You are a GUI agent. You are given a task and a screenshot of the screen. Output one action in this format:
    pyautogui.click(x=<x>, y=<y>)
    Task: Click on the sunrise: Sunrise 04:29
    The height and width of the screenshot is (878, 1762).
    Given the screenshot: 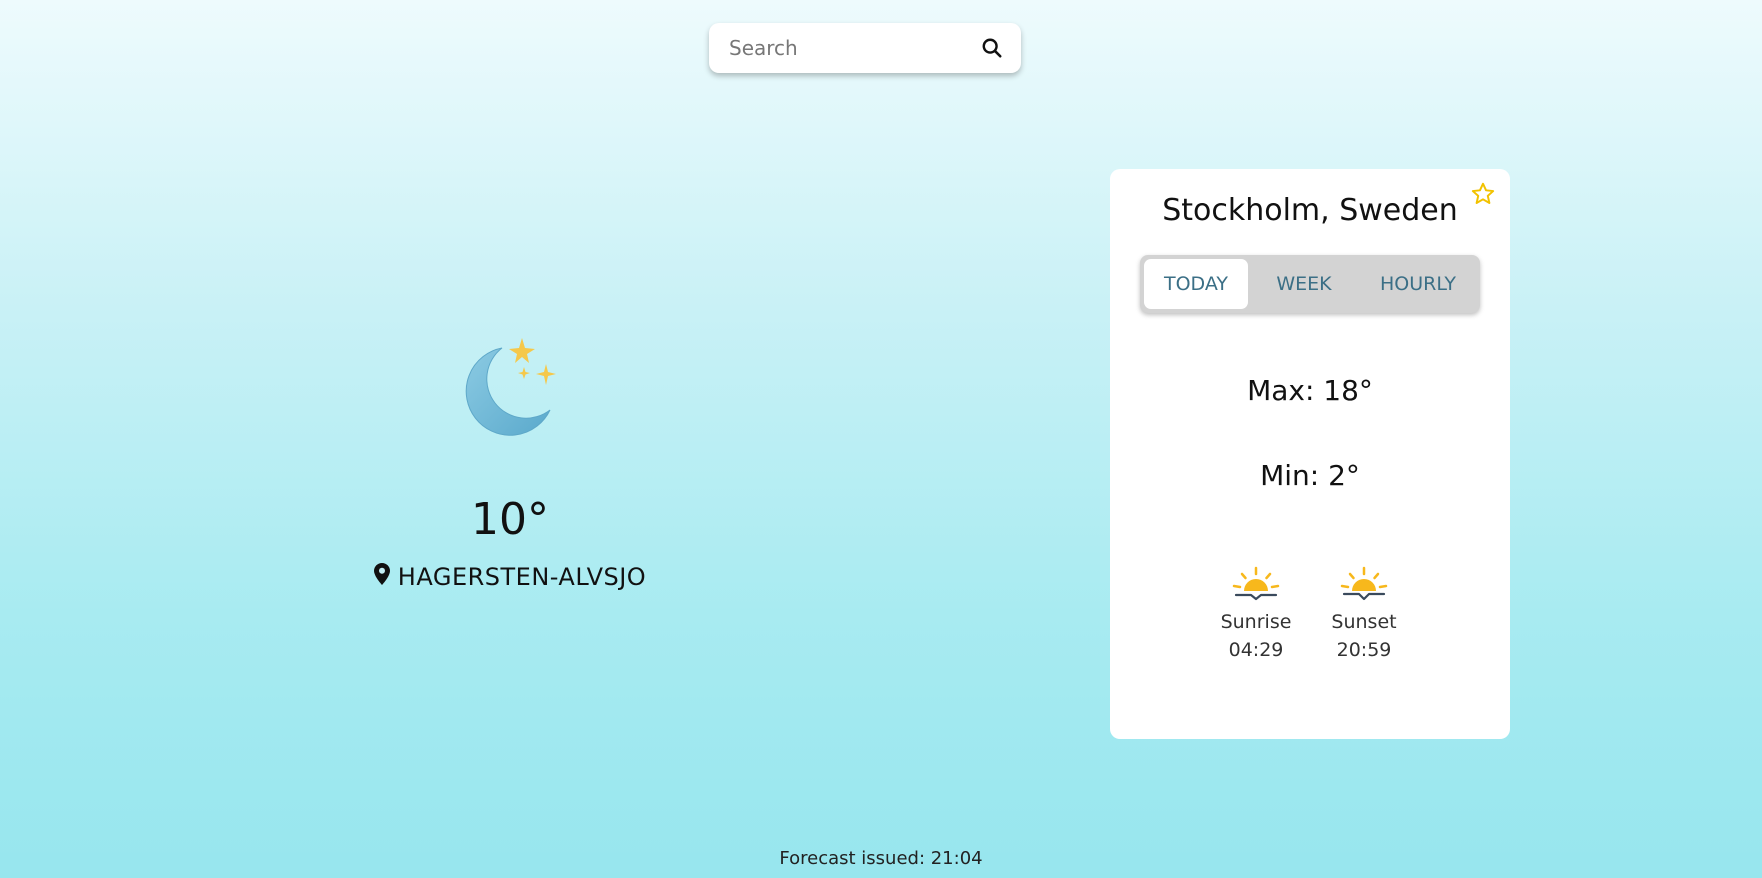 What is the action you would take?
    pyautogui.click(x=1256, y=613)
    